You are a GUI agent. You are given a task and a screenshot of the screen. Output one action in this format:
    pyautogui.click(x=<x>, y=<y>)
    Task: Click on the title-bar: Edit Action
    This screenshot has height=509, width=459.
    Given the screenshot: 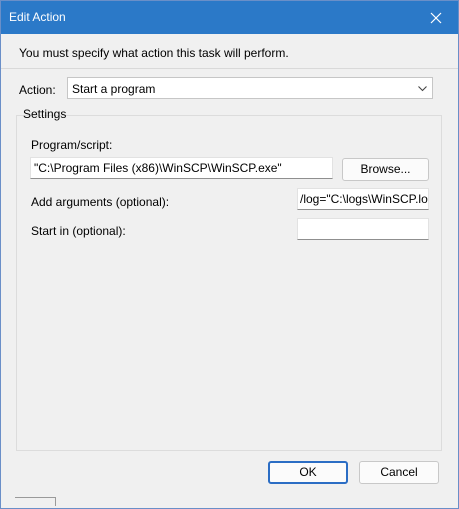 What is the action you would take?
    pyautogui.click(x=229, y=17)
    